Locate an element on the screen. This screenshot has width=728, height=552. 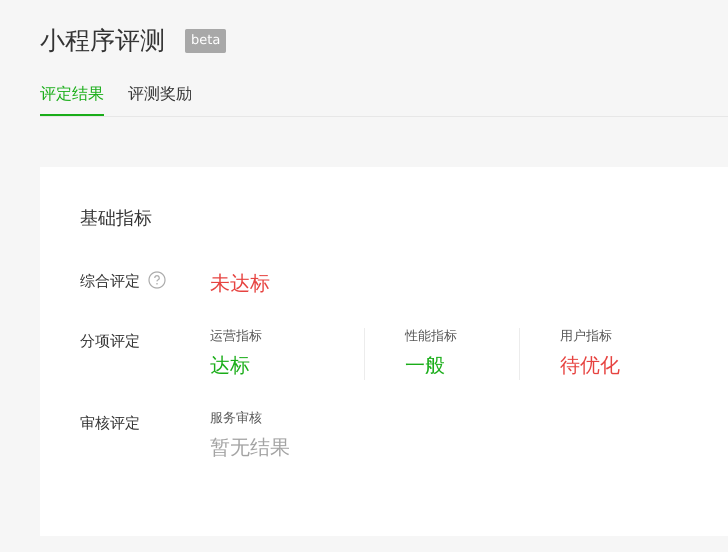
page-title: 小程序评测 is located at coordinates (102, 41).